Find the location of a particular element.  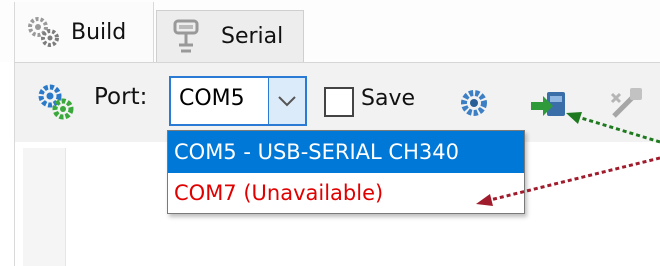

port-label: Port: is located at coordinates (121, 97).